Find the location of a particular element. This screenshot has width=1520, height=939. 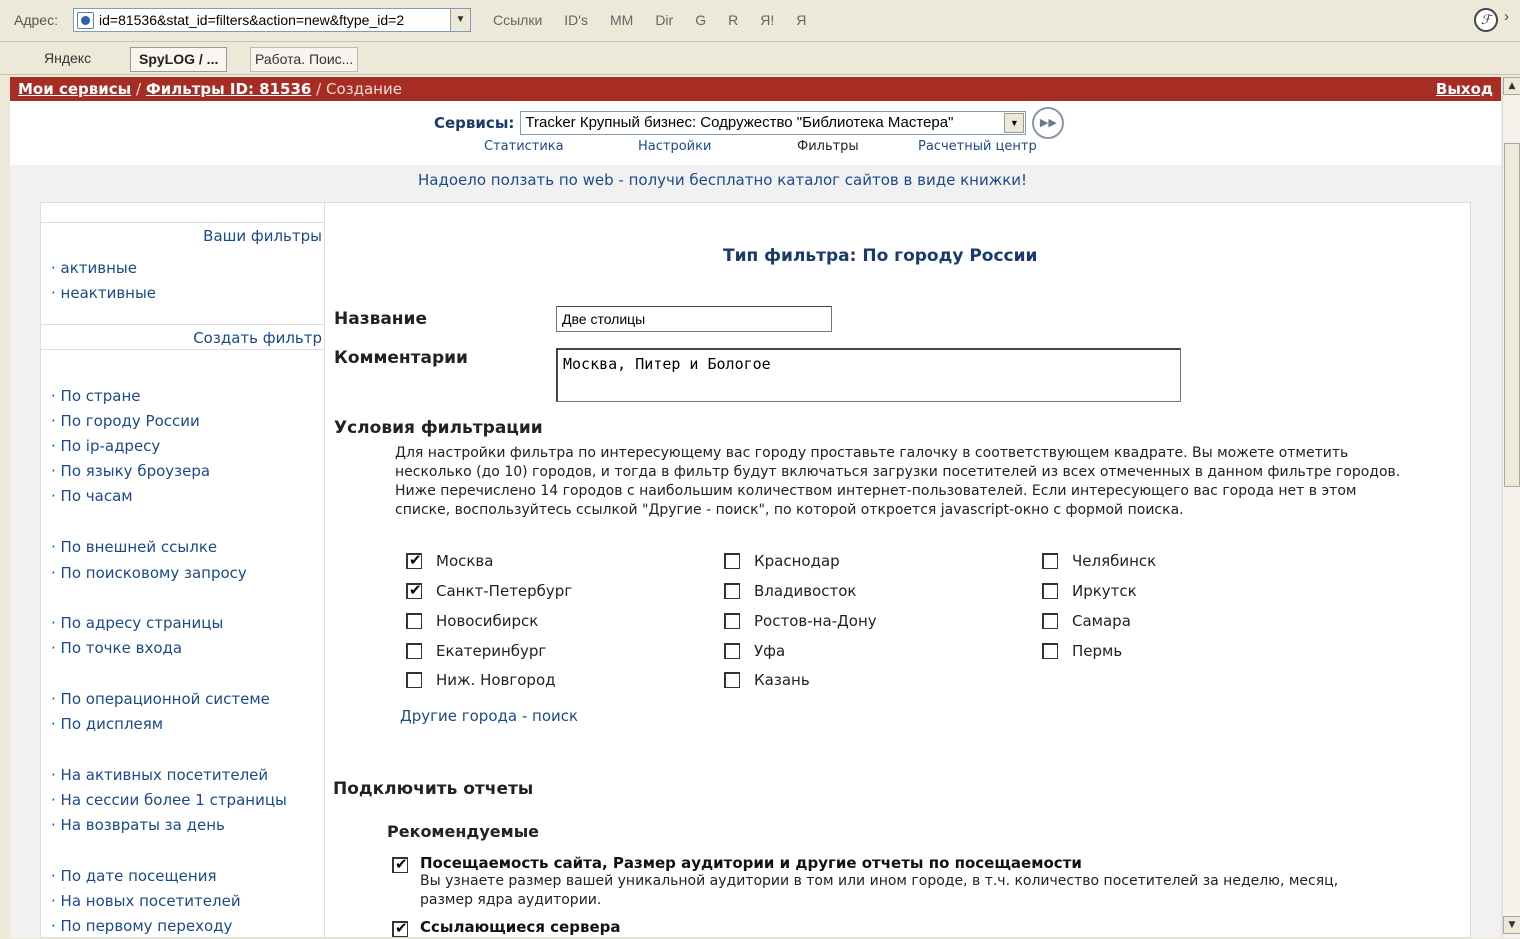

crumb-filters: Фильтры ID: 81536 is located at coordinates (229, 89).